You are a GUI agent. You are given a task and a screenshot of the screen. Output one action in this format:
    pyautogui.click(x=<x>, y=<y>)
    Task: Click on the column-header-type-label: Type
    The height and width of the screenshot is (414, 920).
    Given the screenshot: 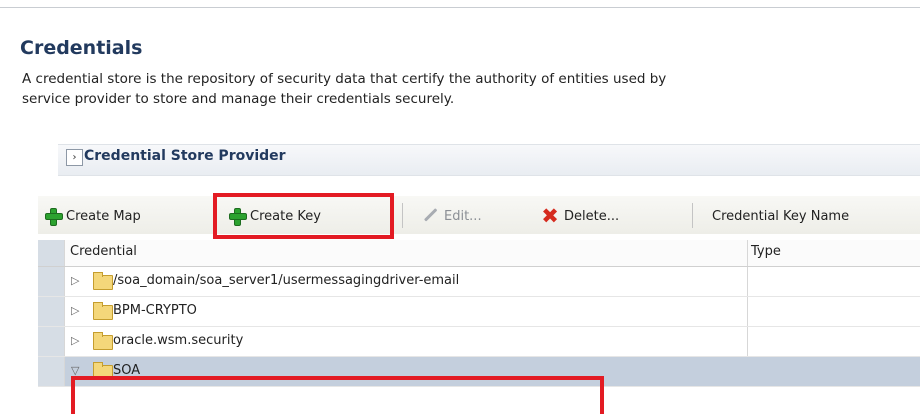 What is the action you would take?
    pyautogui.click(x=766, y=251)
    